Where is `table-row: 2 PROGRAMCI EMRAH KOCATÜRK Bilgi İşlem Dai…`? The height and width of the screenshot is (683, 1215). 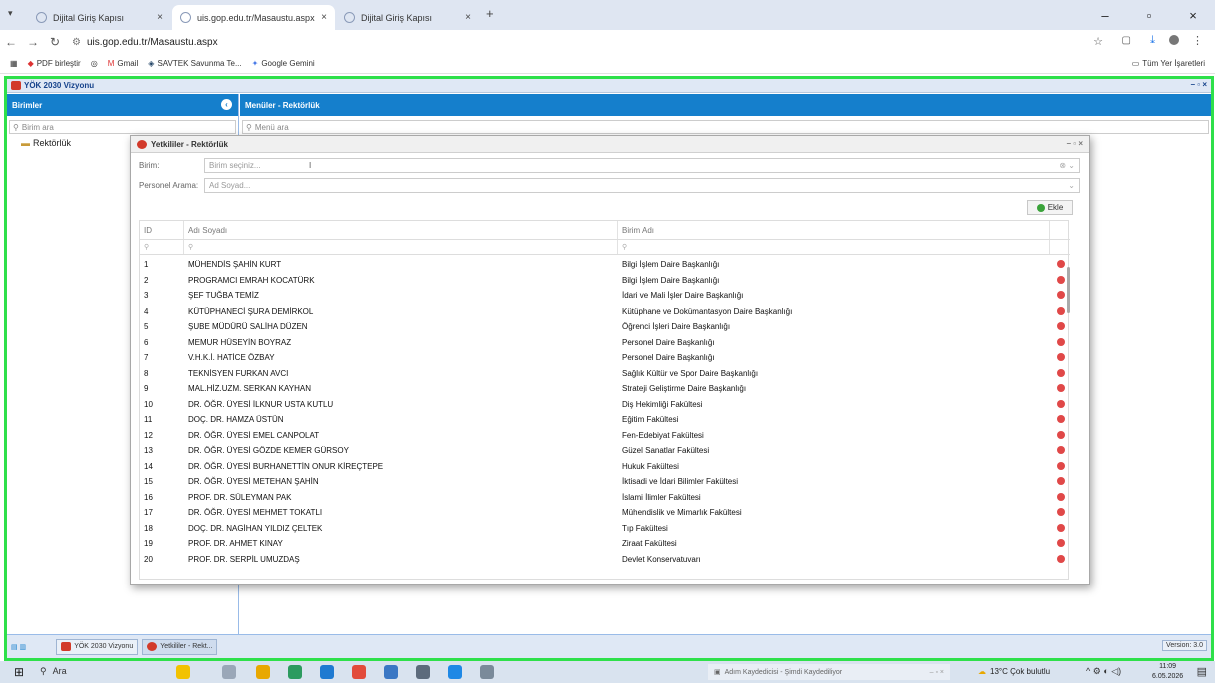 table-row: 2 PROGRAMCI EMRAH KOCATÜRK Bilgi İşlem Dai… is located at coordinates (596, 280).